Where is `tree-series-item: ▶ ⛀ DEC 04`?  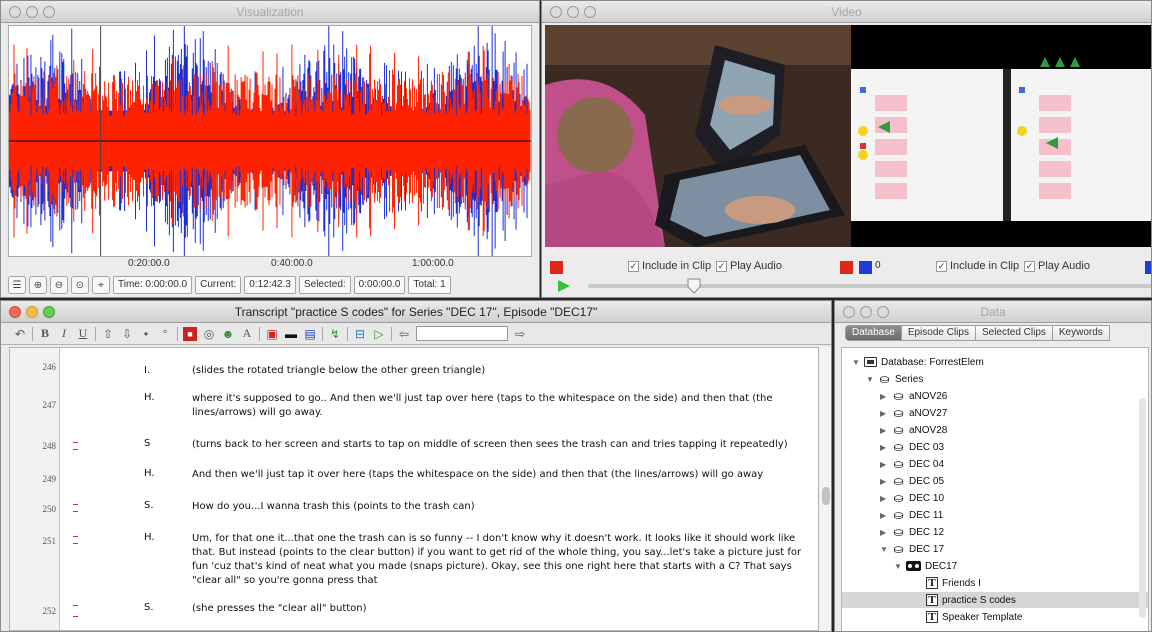 tree-series-item: ▶ ⛀ DEC 04 is located at coordinates (912, 464).